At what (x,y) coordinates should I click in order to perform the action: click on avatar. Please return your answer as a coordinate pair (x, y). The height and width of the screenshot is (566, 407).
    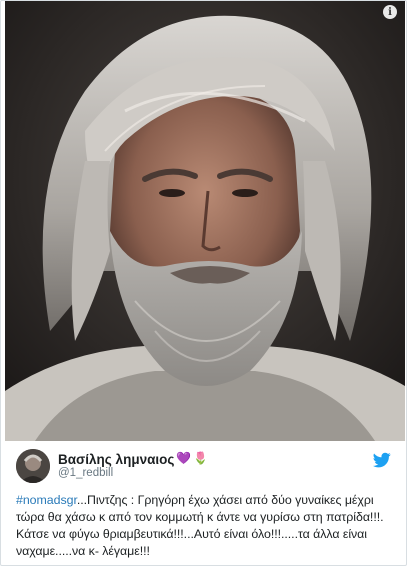
    Looking at the image, I should click on (33, 466).